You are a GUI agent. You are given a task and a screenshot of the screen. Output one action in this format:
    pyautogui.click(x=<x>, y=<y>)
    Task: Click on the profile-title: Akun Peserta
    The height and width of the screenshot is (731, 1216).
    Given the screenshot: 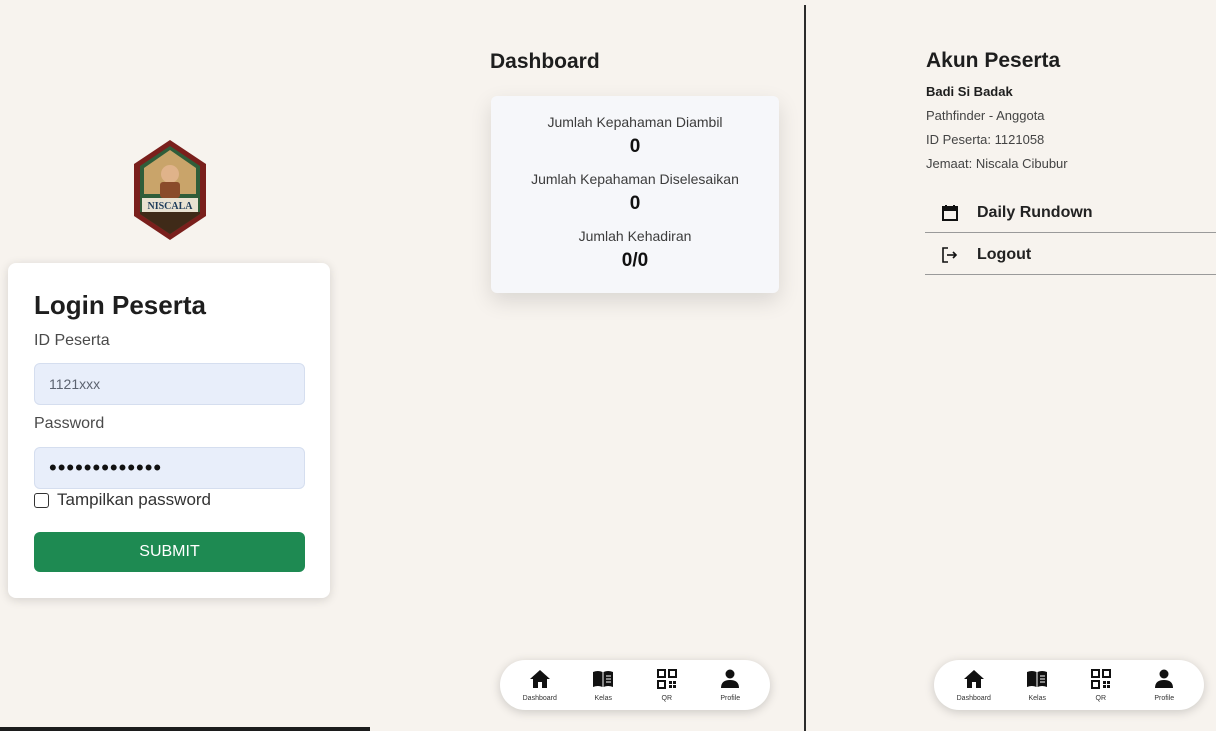 What is the action you would take?
    pyautogui.click(x=993, y=60)
    